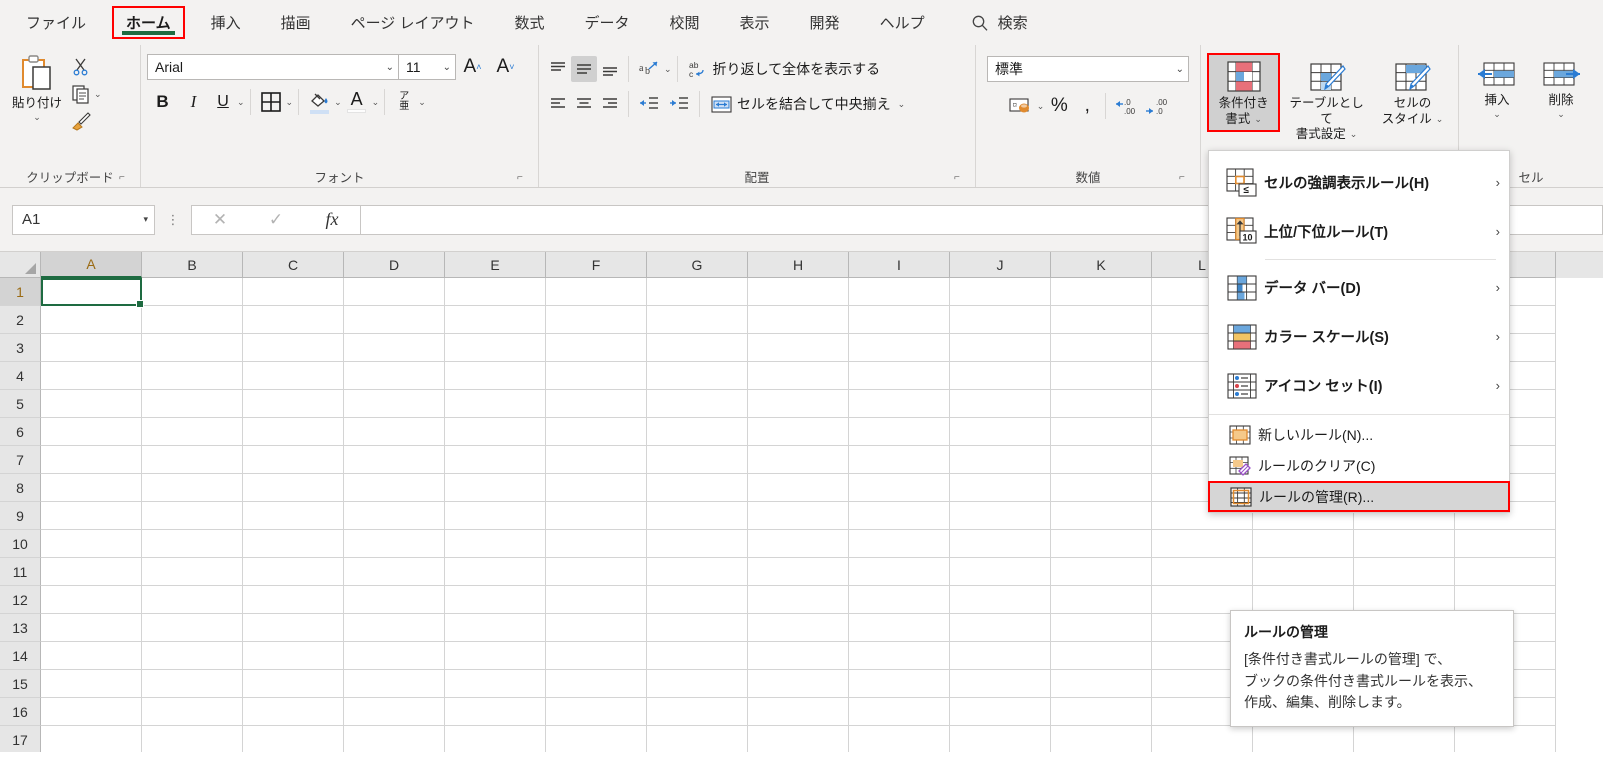  I want to click on cell-K13, so click(1101, 628).